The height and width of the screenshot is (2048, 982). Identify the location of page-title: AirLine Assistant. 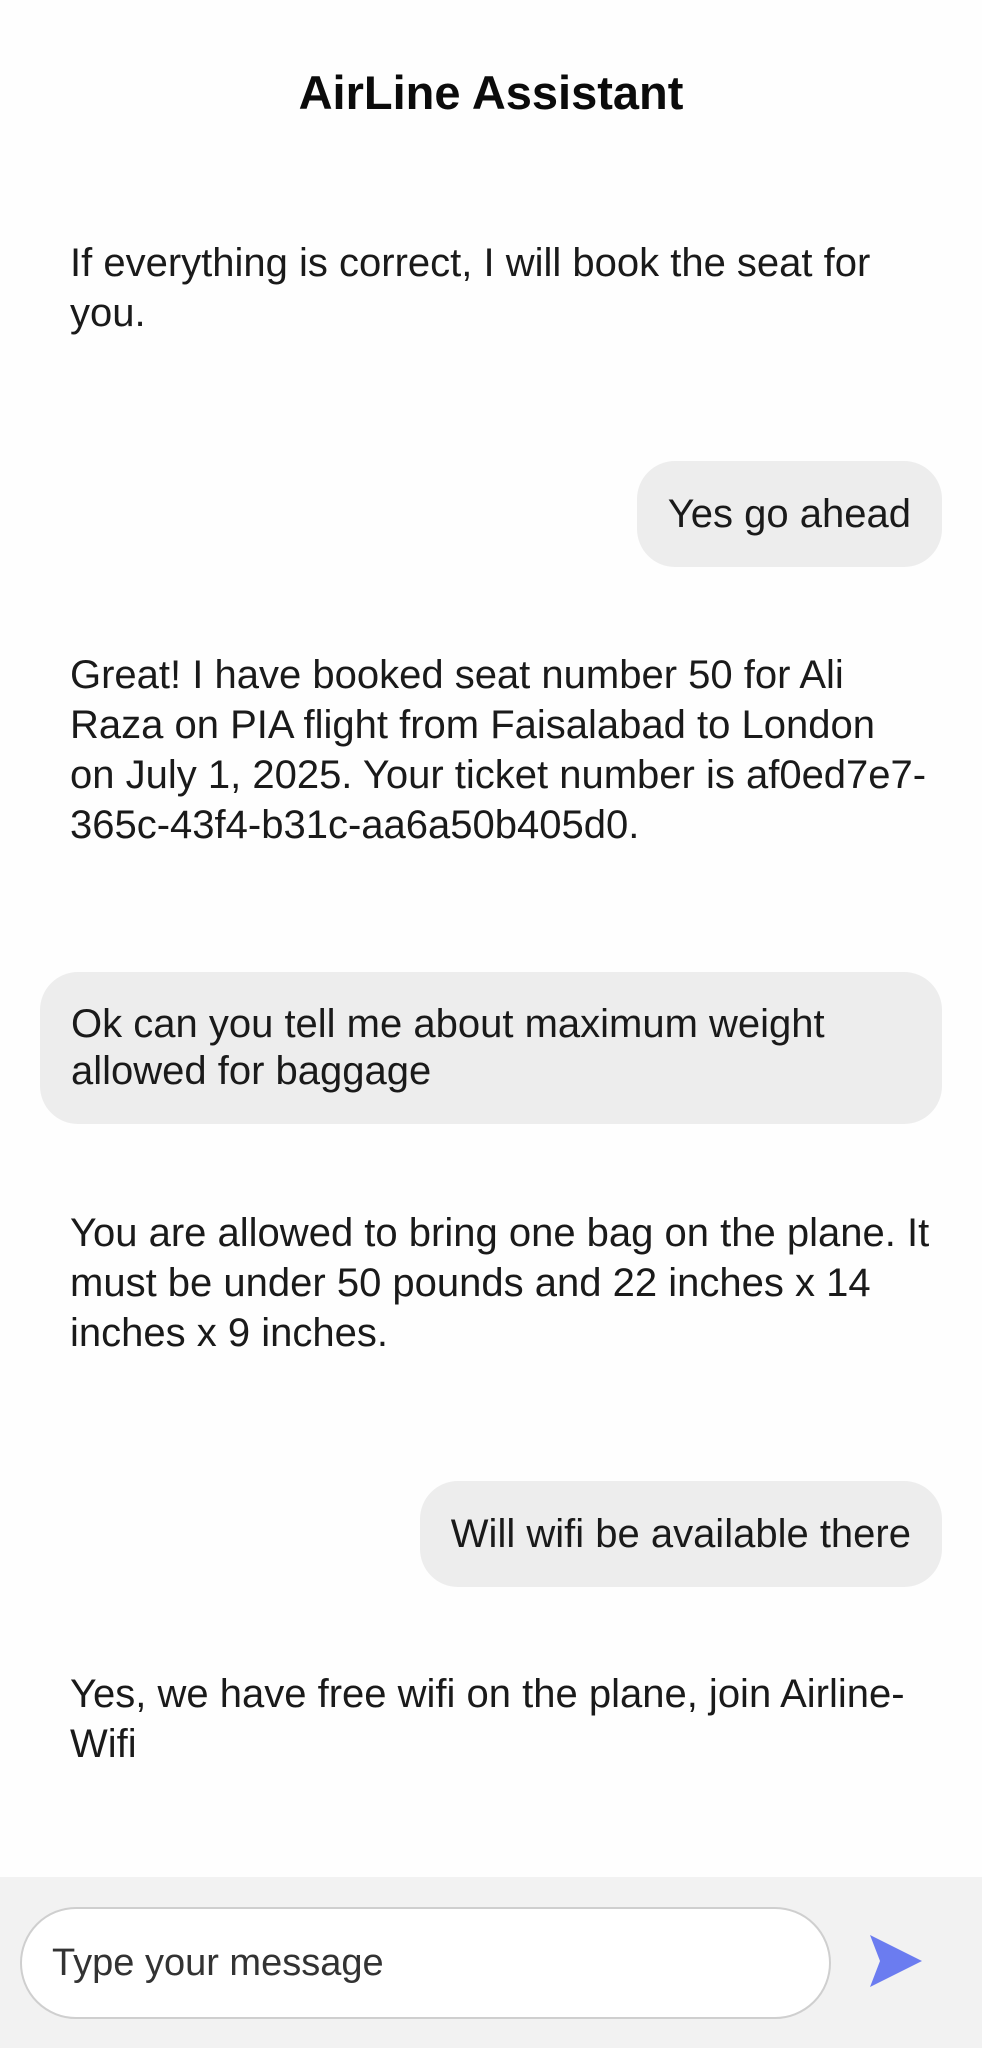
(491, 92).